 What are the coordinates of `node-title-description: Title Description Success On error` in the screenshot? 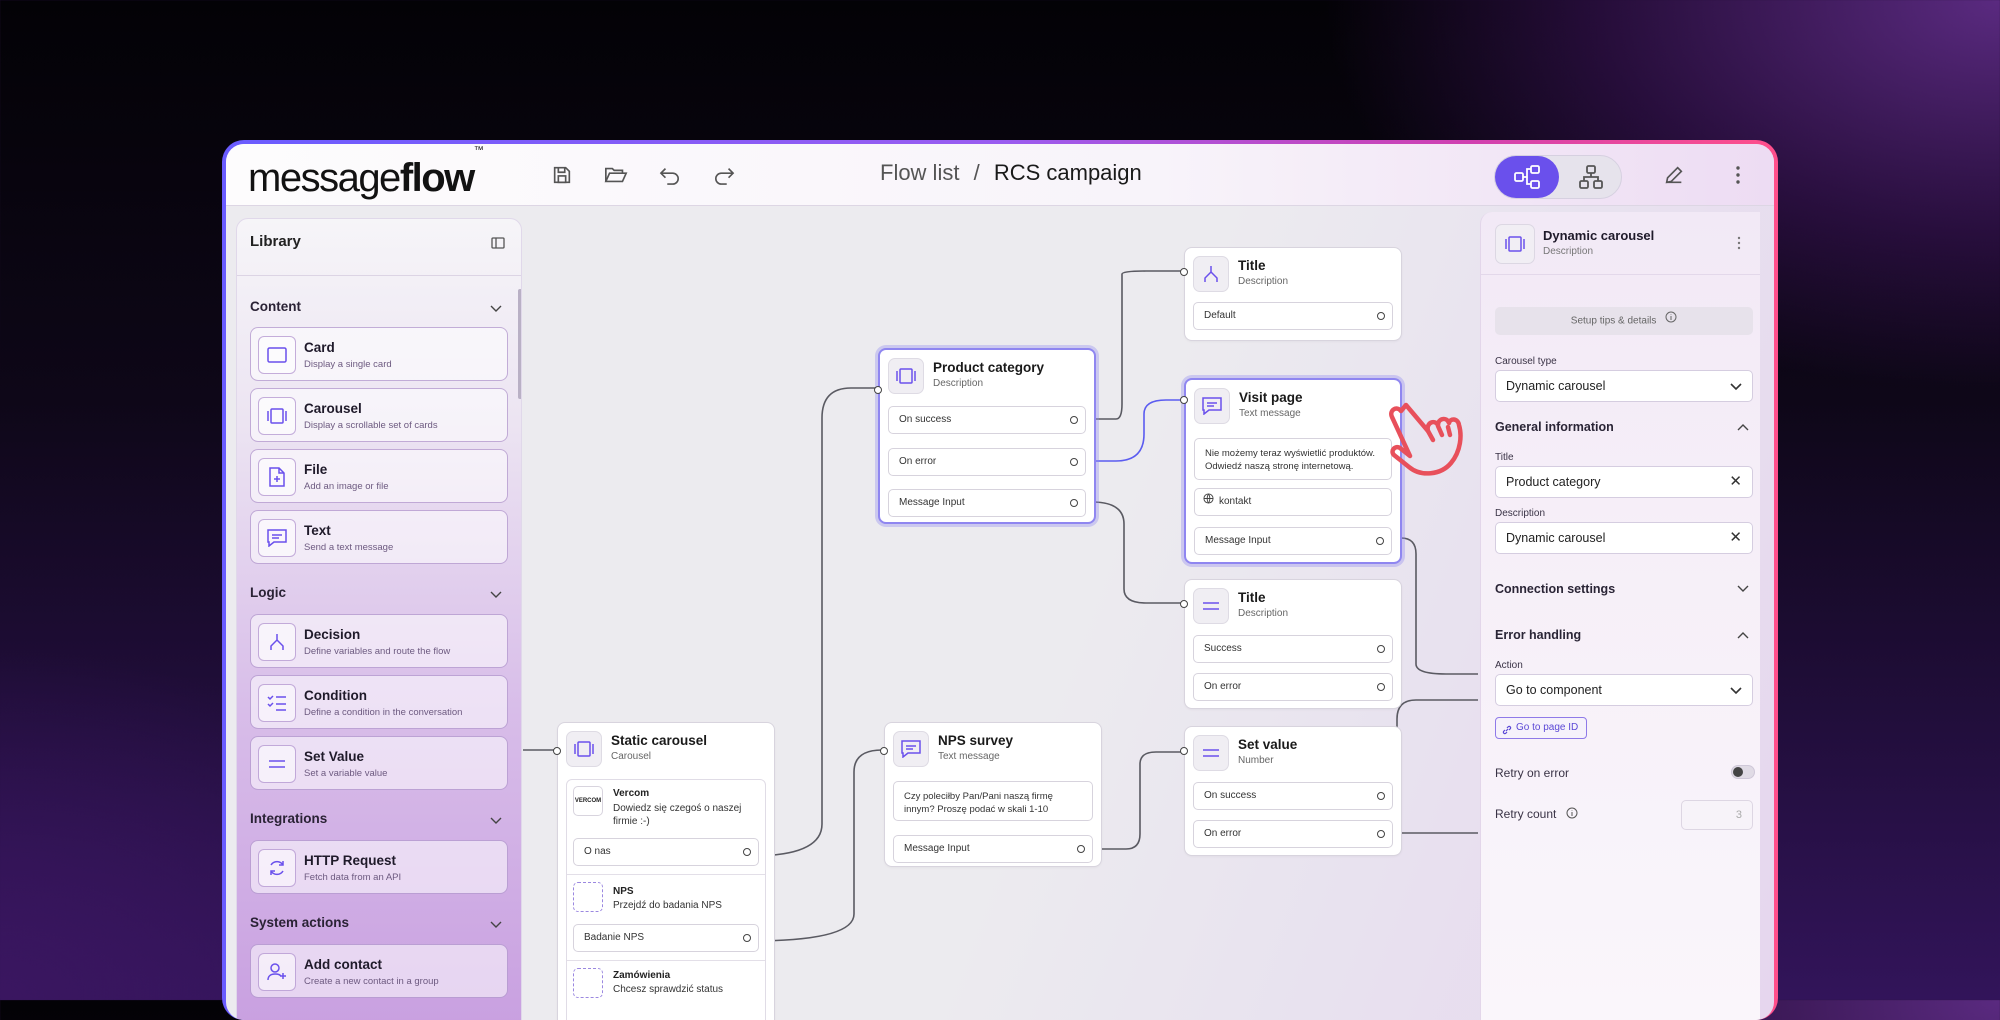 It's located at (1291, 644).